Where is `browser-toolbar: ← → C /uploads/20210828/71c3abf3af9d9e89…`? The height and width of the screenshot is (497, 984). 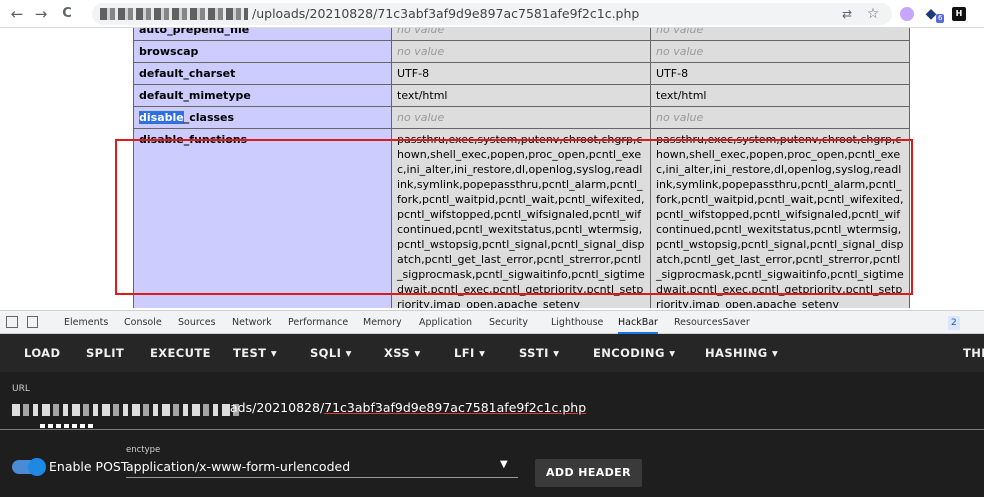
browser-toolbar: ← → C /uploads/20210828/71c3abf3af9d9e89… is located at coordinates (492, 14).